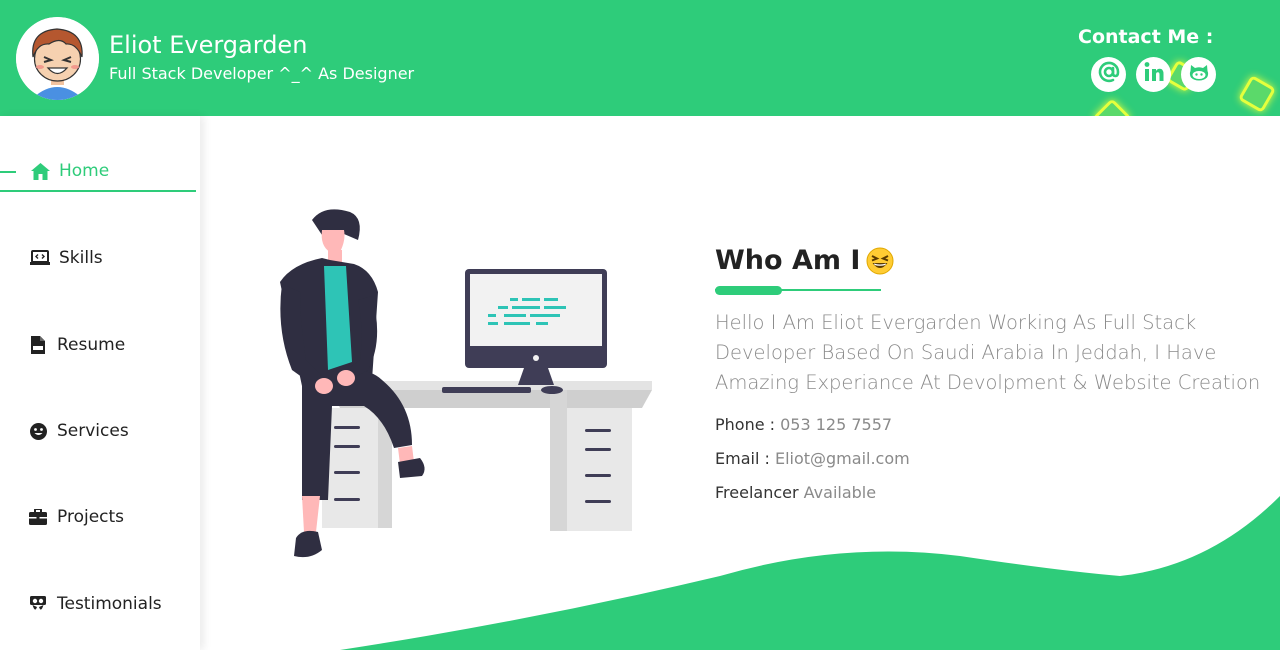 The height and width of the screenshot is (650, 1280). I want to click on home-icon, so click(40, 171).